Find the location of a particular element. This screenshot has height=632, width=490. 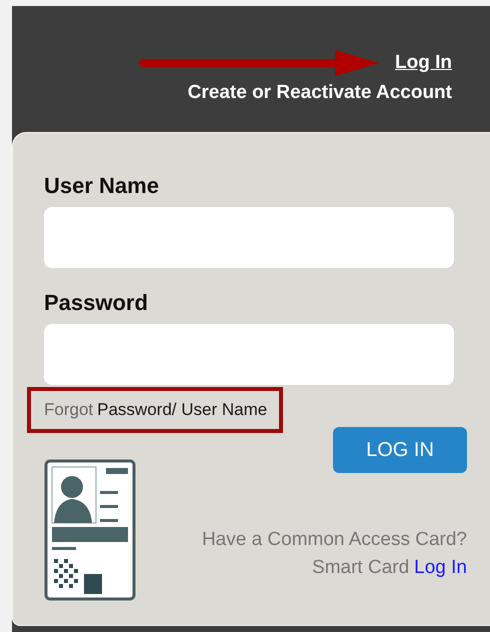

smart-card-text: Smart Card is located at coordinates (361, 568).